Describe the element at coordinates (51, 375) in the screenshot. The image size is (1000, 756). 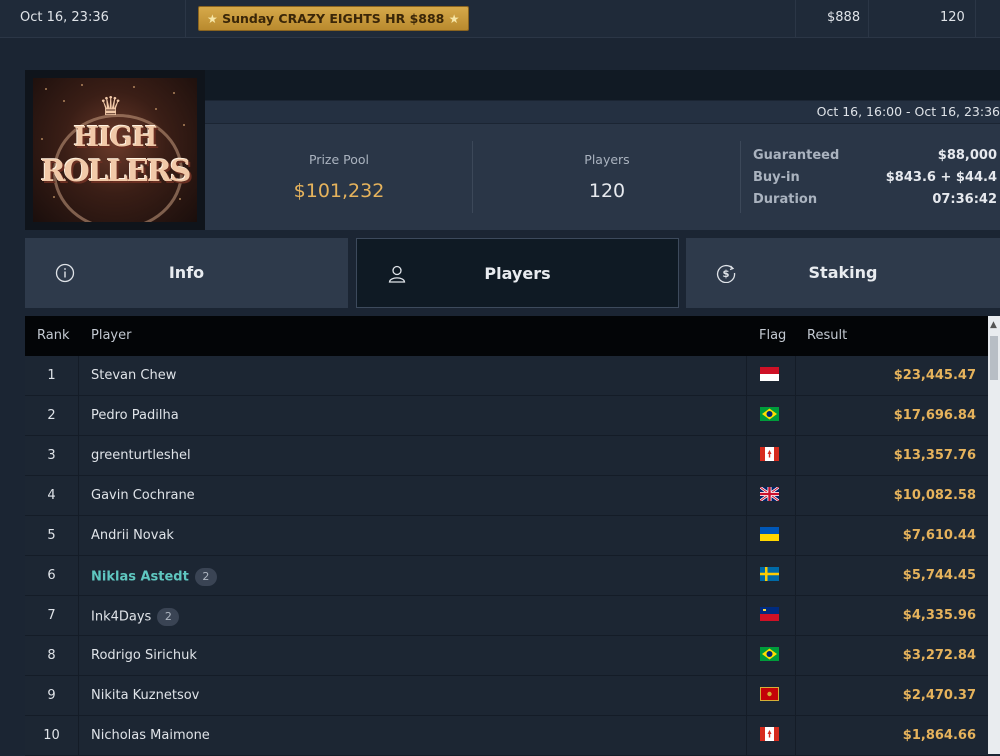
I see `rank-cell: 1` at that location.